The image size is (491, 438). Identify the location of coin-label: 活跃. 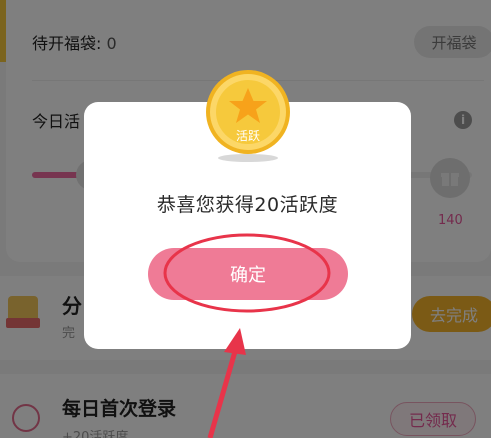
(248, 136).